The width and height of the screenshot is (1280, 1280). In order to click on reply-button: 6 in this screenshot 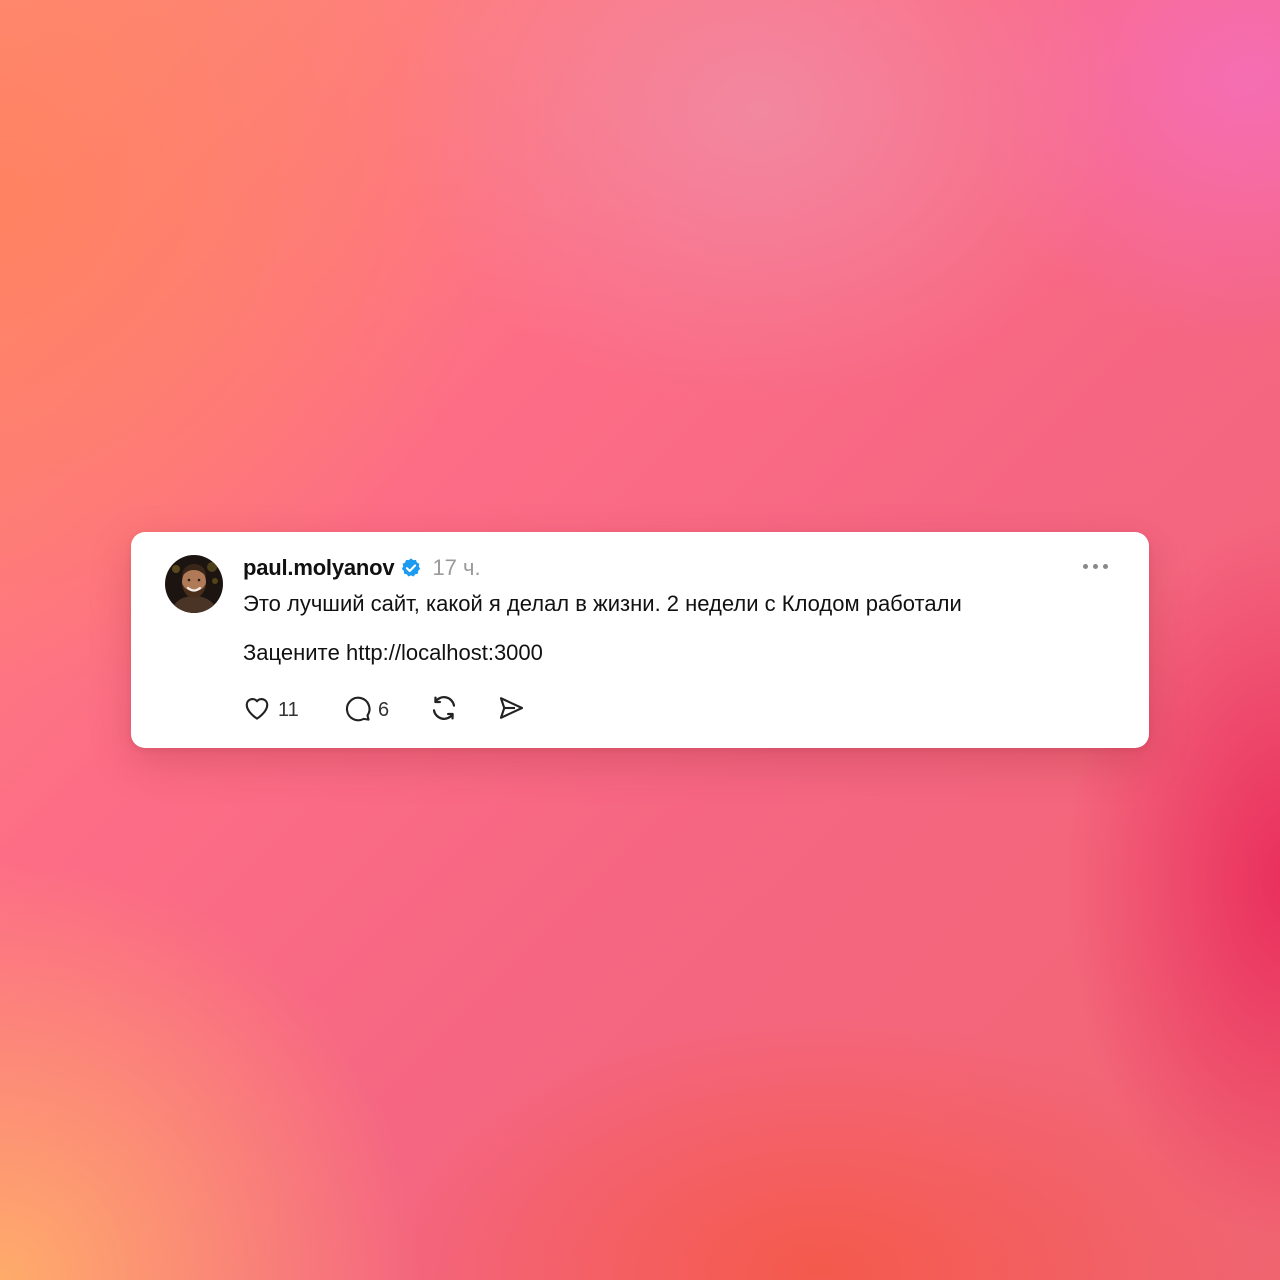, I will do `click(365, 710)`.